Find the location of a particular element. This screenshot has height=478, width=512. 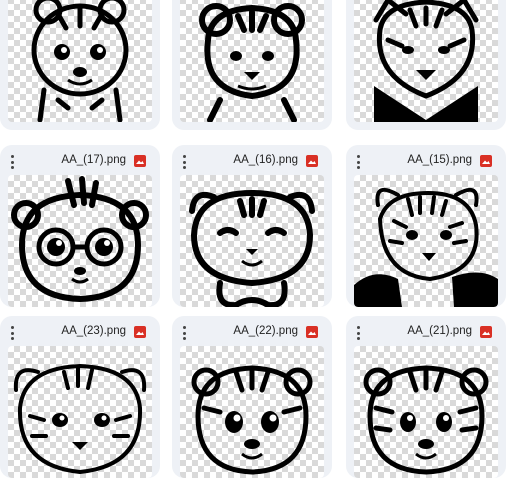

file-card: AA_(16).png is located at coordinates (252, 226).